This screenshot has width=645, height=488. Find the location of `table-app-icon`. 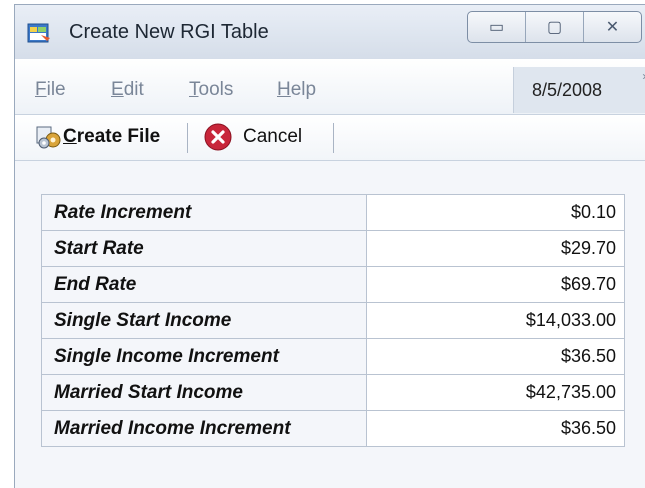

table-app-icon is located at coordinates (39, 33).